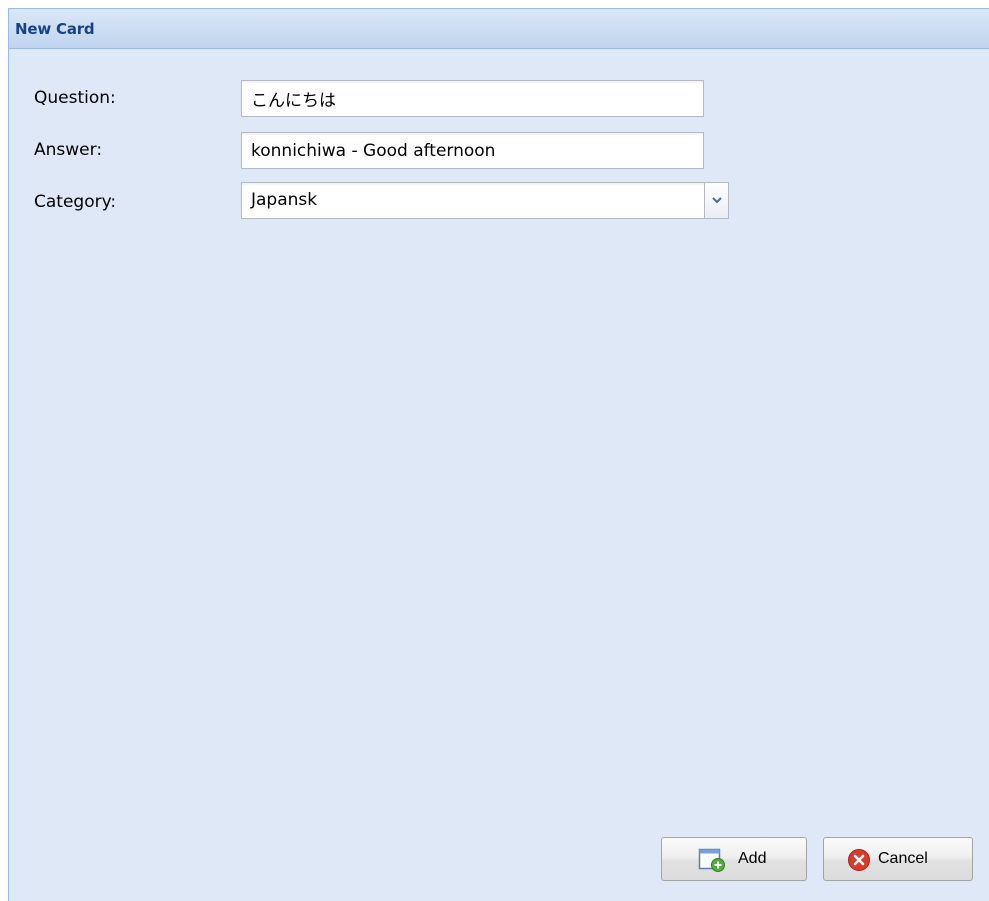 Image resolution: width=989 pixels, height=901 pixels. Describe the element at coordinates (734, 859) in the screenshot. I see `add-button: Add` at that location.